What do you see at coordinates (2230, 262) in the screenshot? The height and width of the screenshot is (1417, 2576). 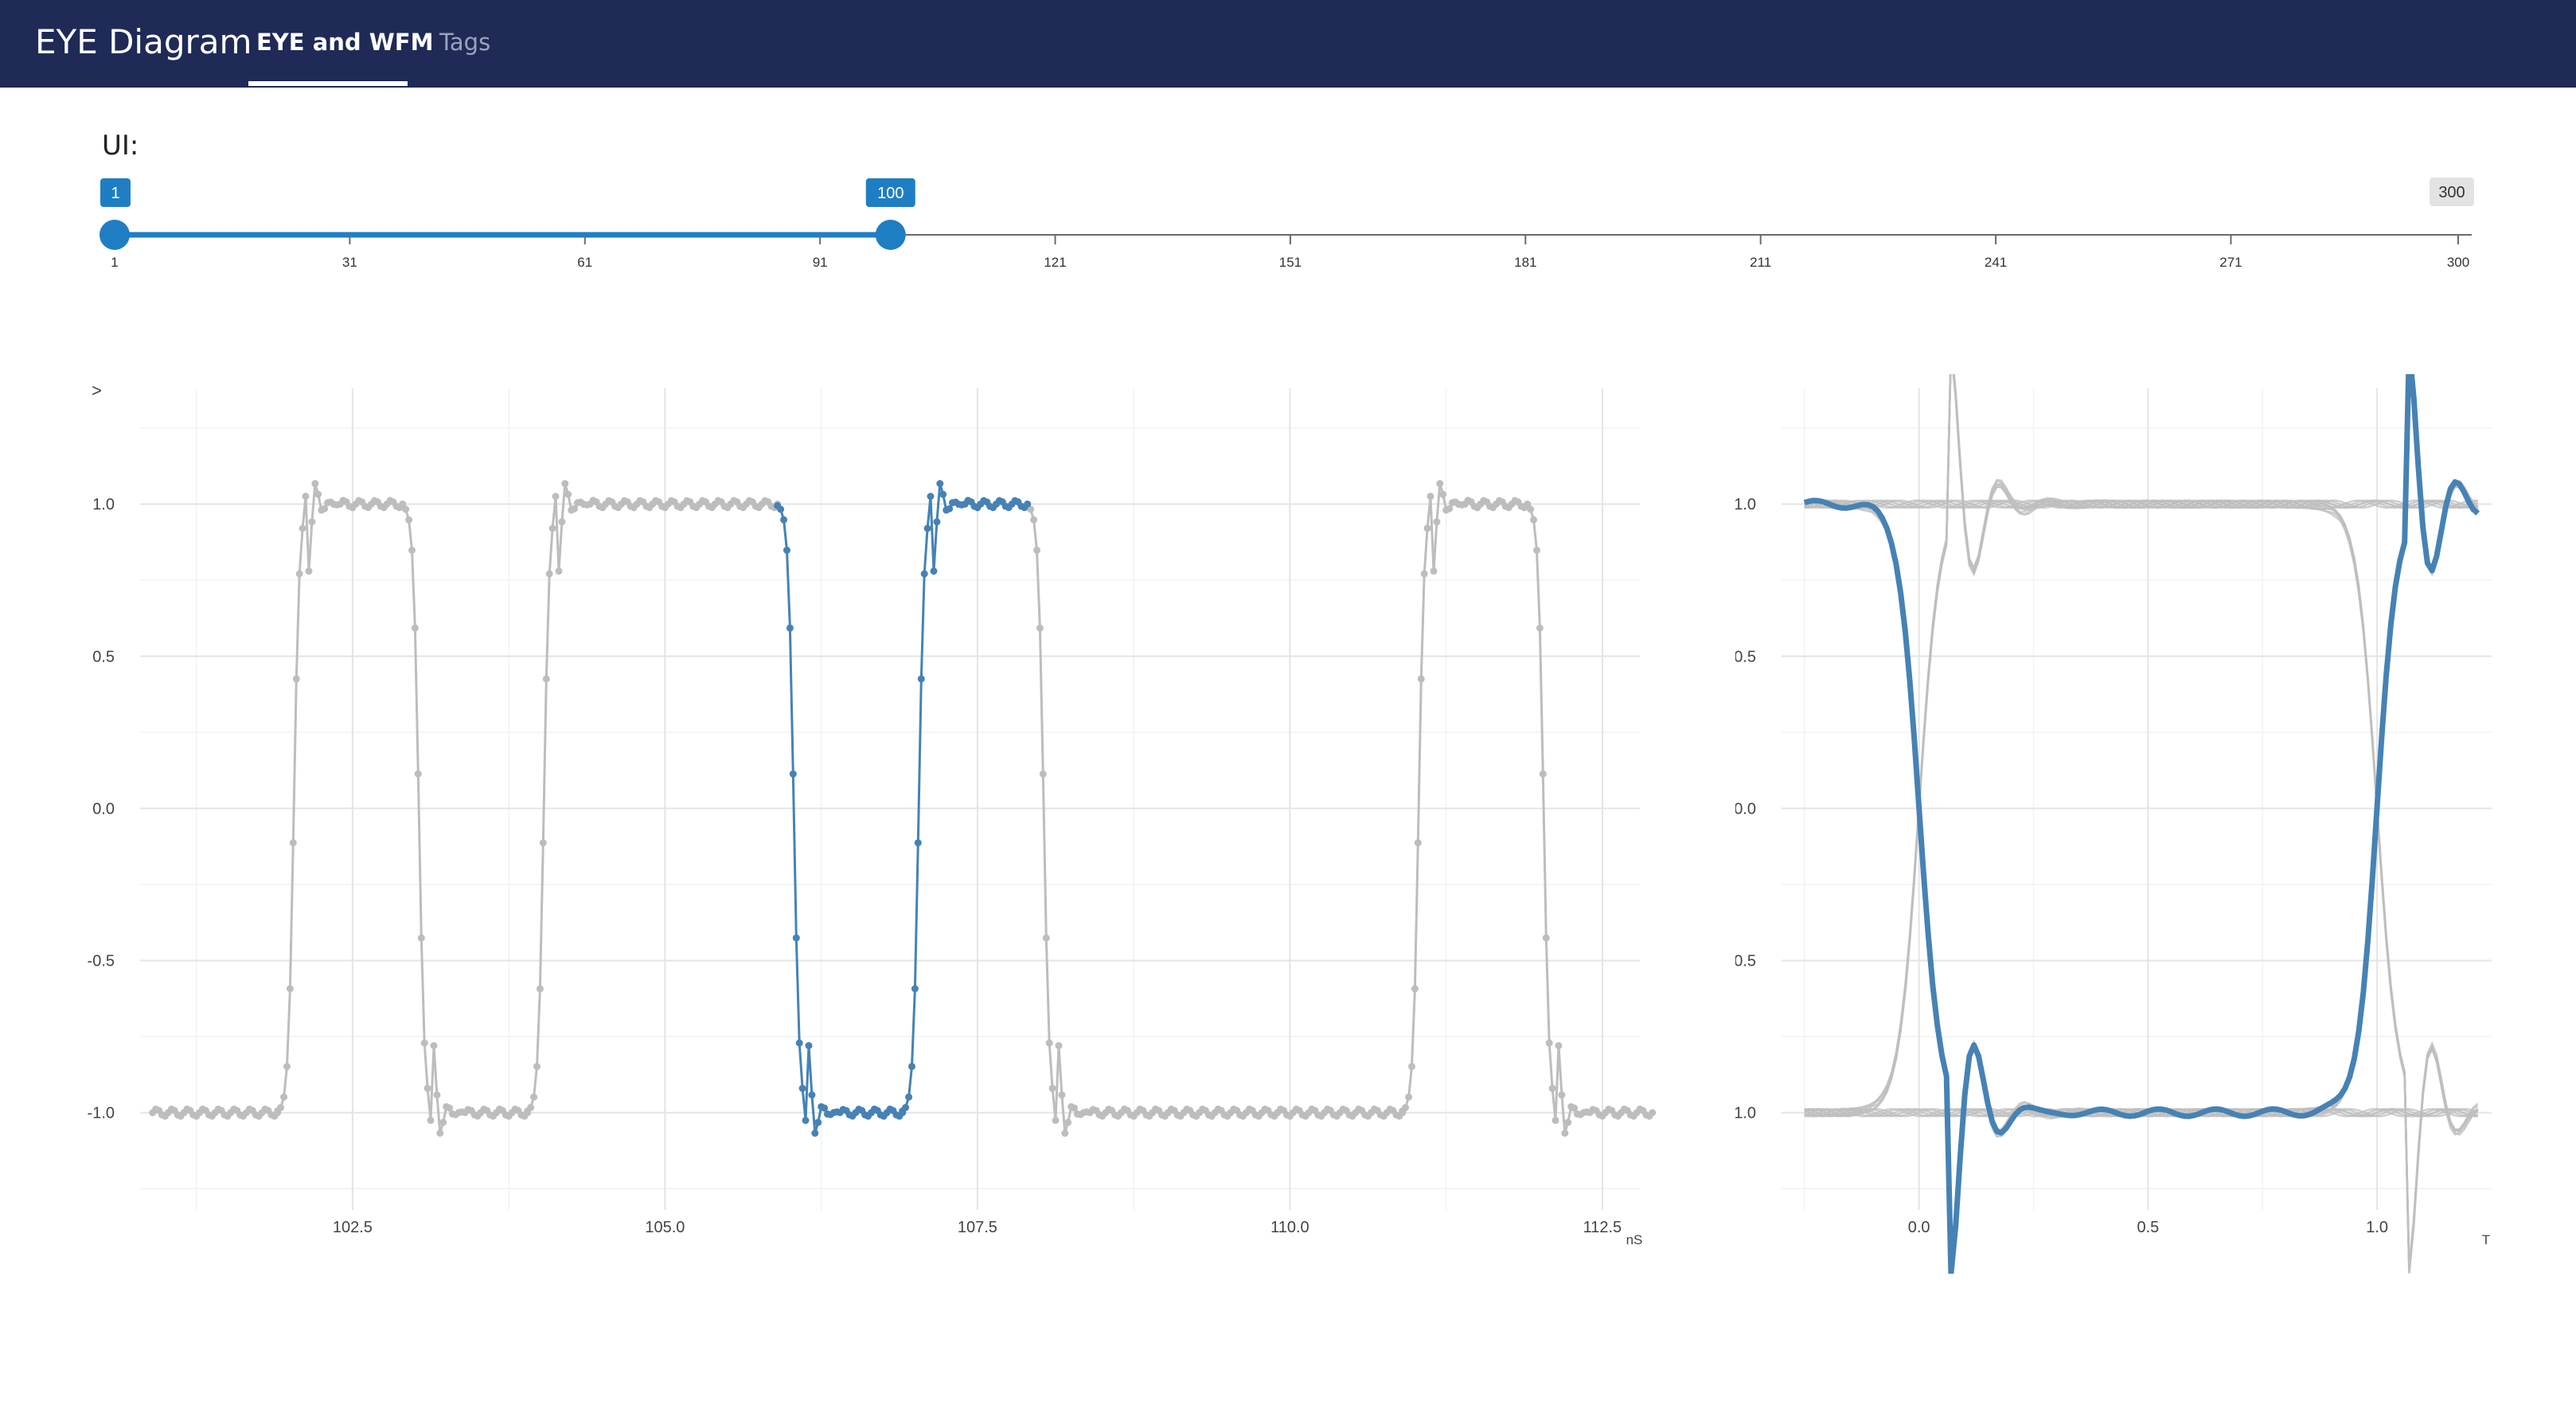 I see `slider-tick-label: 271` at bounding box center [2230, 262].